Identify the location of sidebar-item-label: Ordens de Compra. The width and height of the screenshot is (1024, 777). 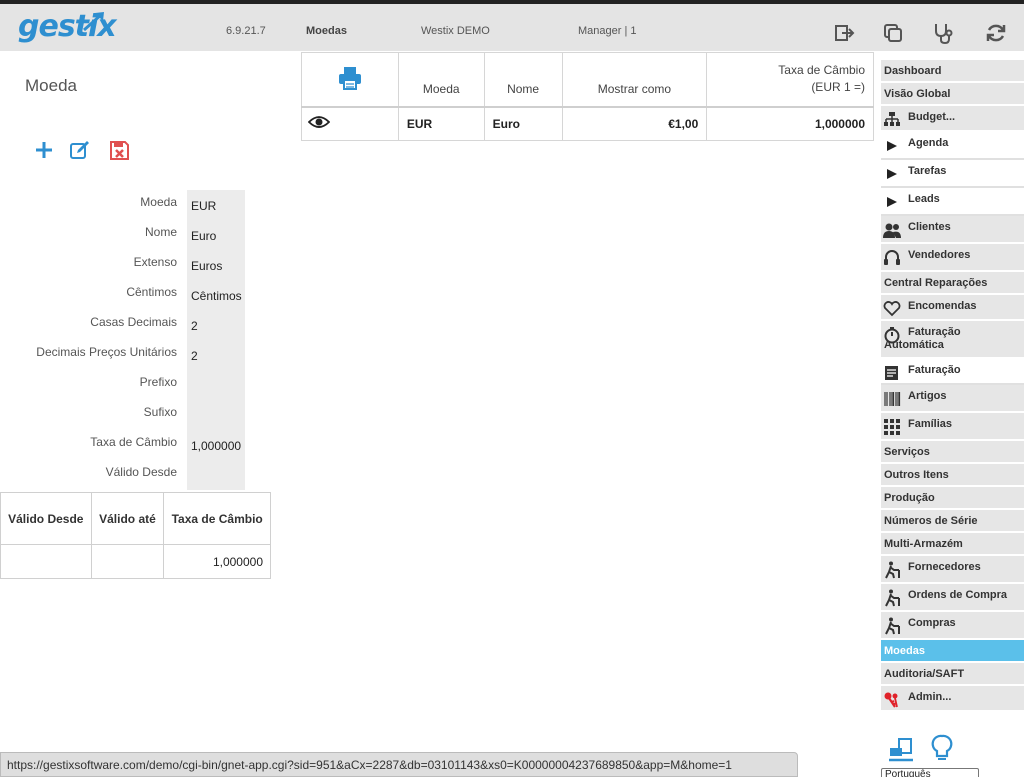
(958, 595).